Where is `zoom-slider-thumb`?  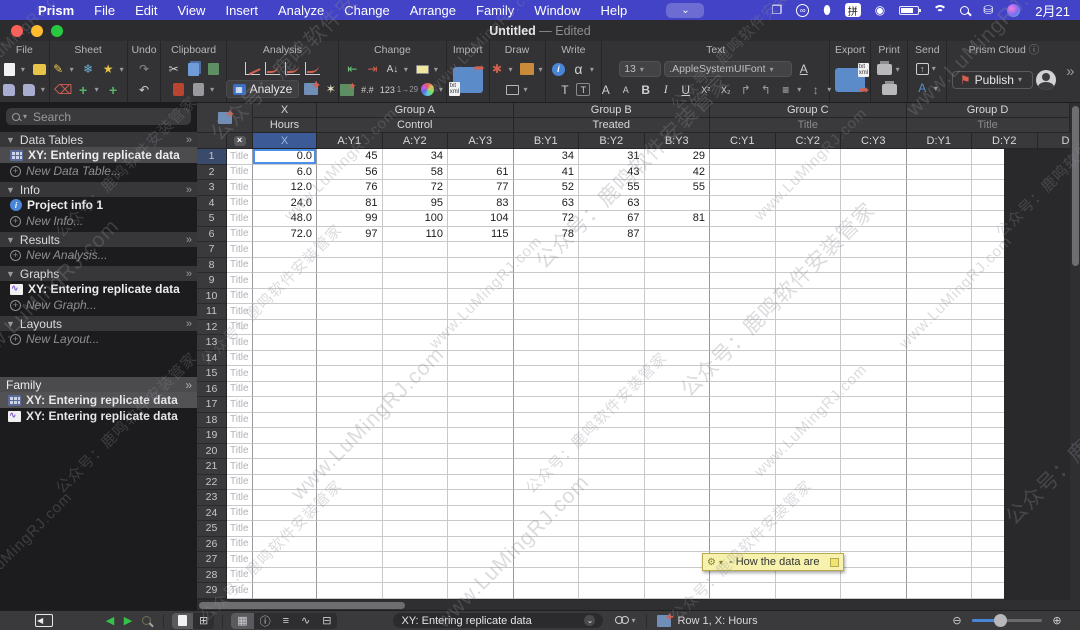
zoom-slider-thumb is located at coordinates (1000, 620).